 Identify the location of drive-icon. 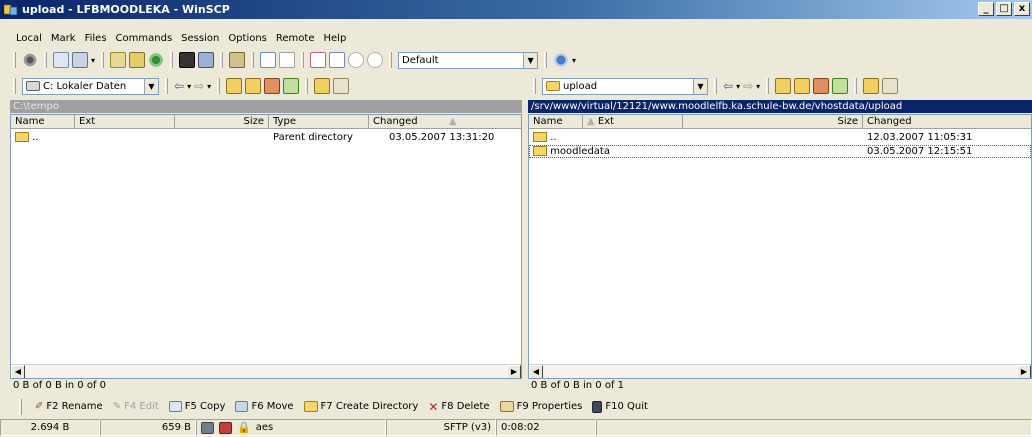
(33, 86).